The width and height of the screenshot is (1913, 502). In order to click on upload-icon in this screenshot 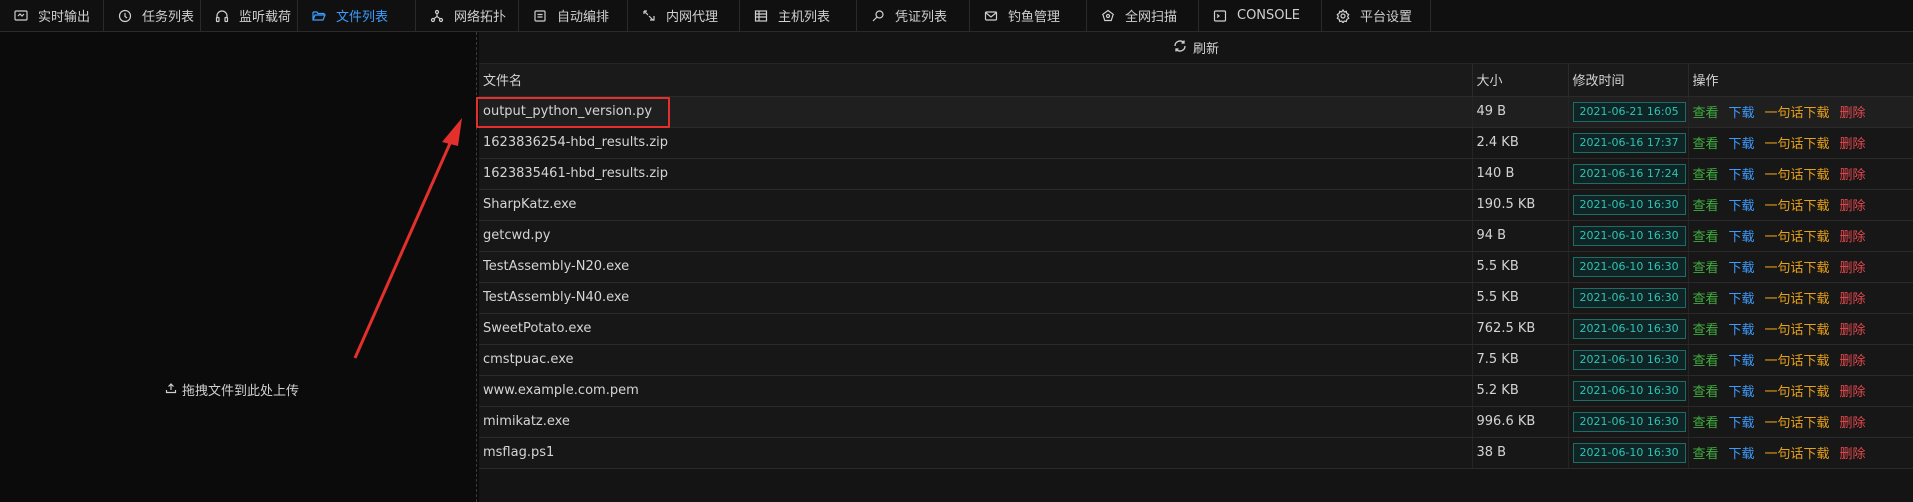, I will do `click(173, 390)`.